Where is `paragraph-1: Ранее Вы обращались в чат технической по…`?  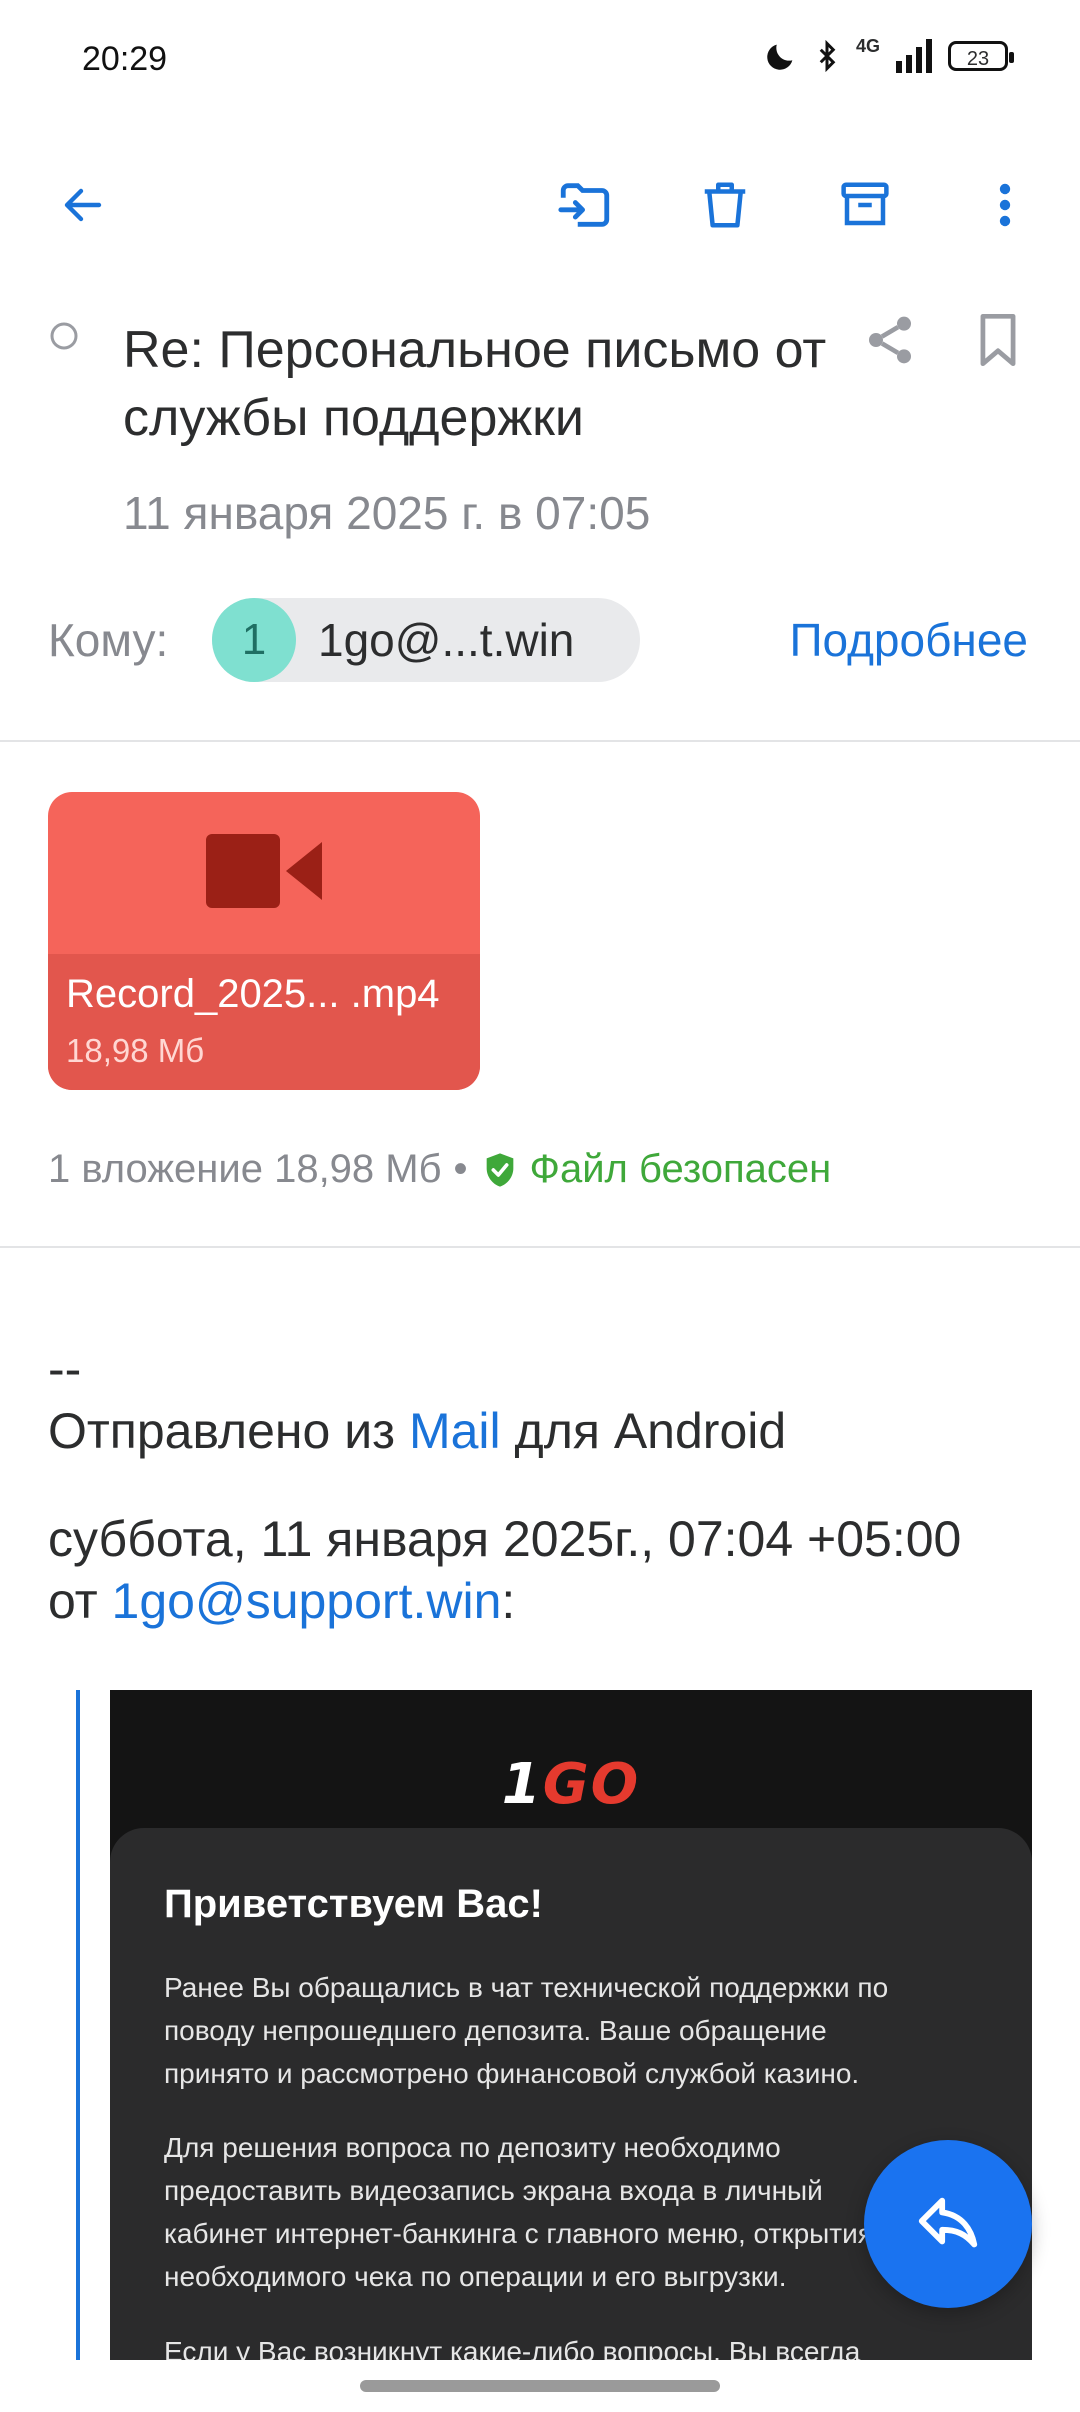 paragraph-1: Ранее Вы обращались в чат технической по… is located at coordinates (526, 2030).